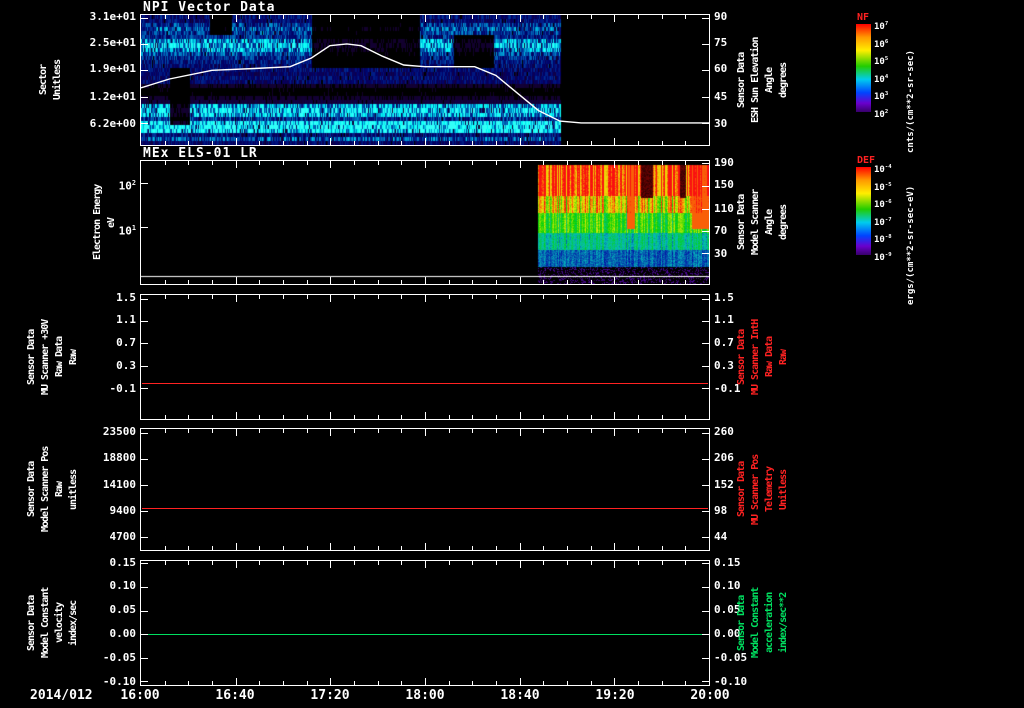 Image resolution: width=1024 pixels, height=708 pixels. I want to click on exp-sup: -4, so click(888, 167).